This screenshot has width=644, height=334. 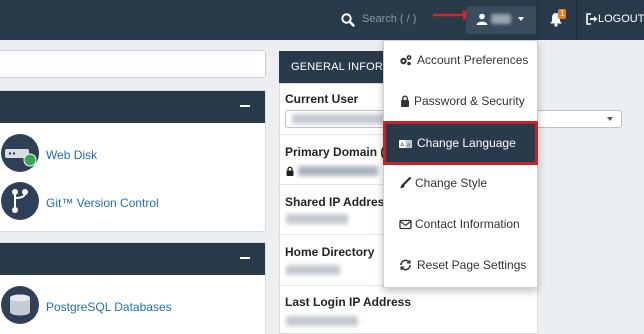 What do you see at coordinates (469, 101) in the screenshot?
I see `menu-item-label: Password & Security` at bounding box center [469, 101].